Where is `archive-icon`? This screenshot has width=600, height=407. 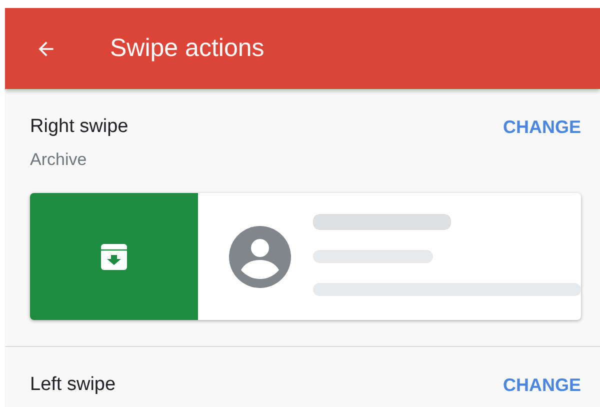 archive-icon is located at coordinates (114, 256).